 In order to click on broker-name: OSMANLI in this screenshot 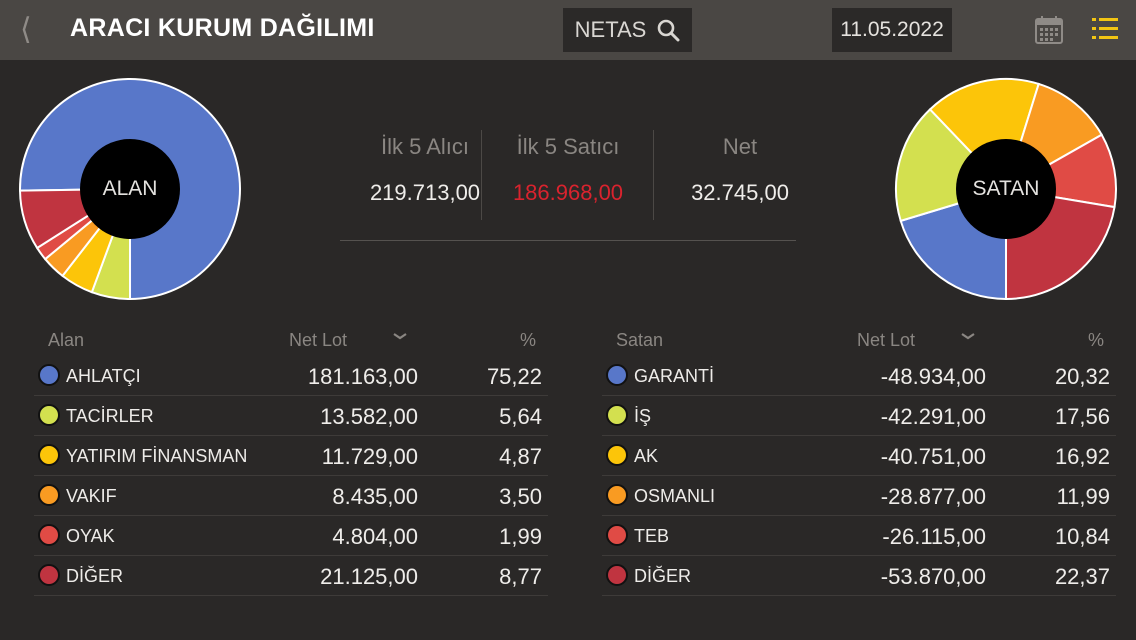, I will do `click(675, 496)`.